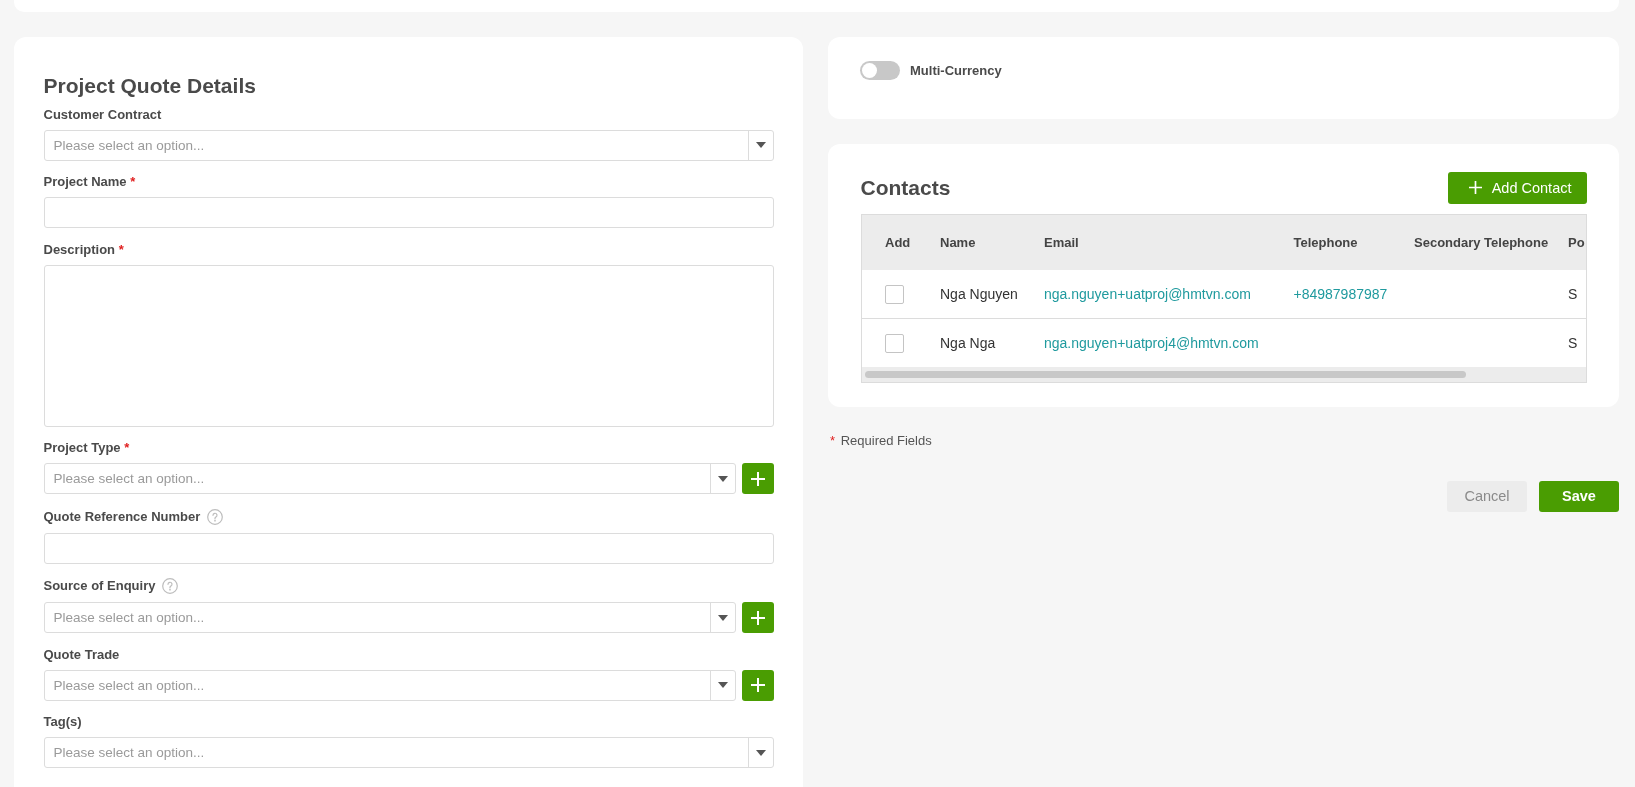  Describe the element at coordinates (958, 242) in the screenshot. I see `column-header: Name` at that location.